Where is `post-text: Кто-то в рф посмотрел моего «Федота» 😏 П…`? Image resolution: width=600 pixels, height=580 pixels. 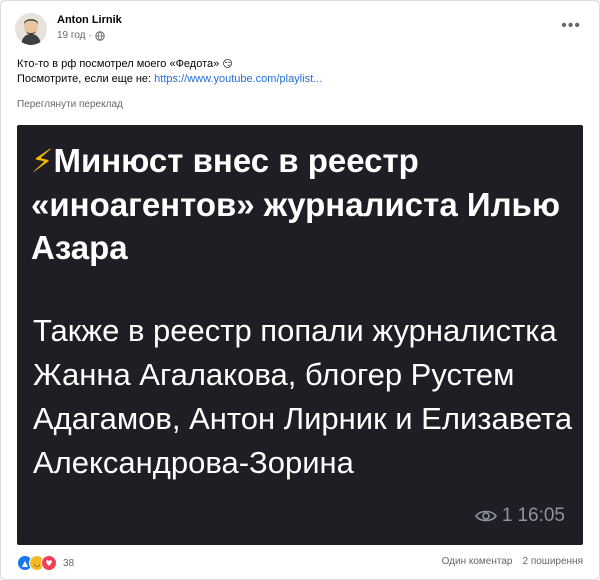
post-text: Кто-то в рф посмотрел моего «Федота» 😏 П… is located at coordinates (297, 72).